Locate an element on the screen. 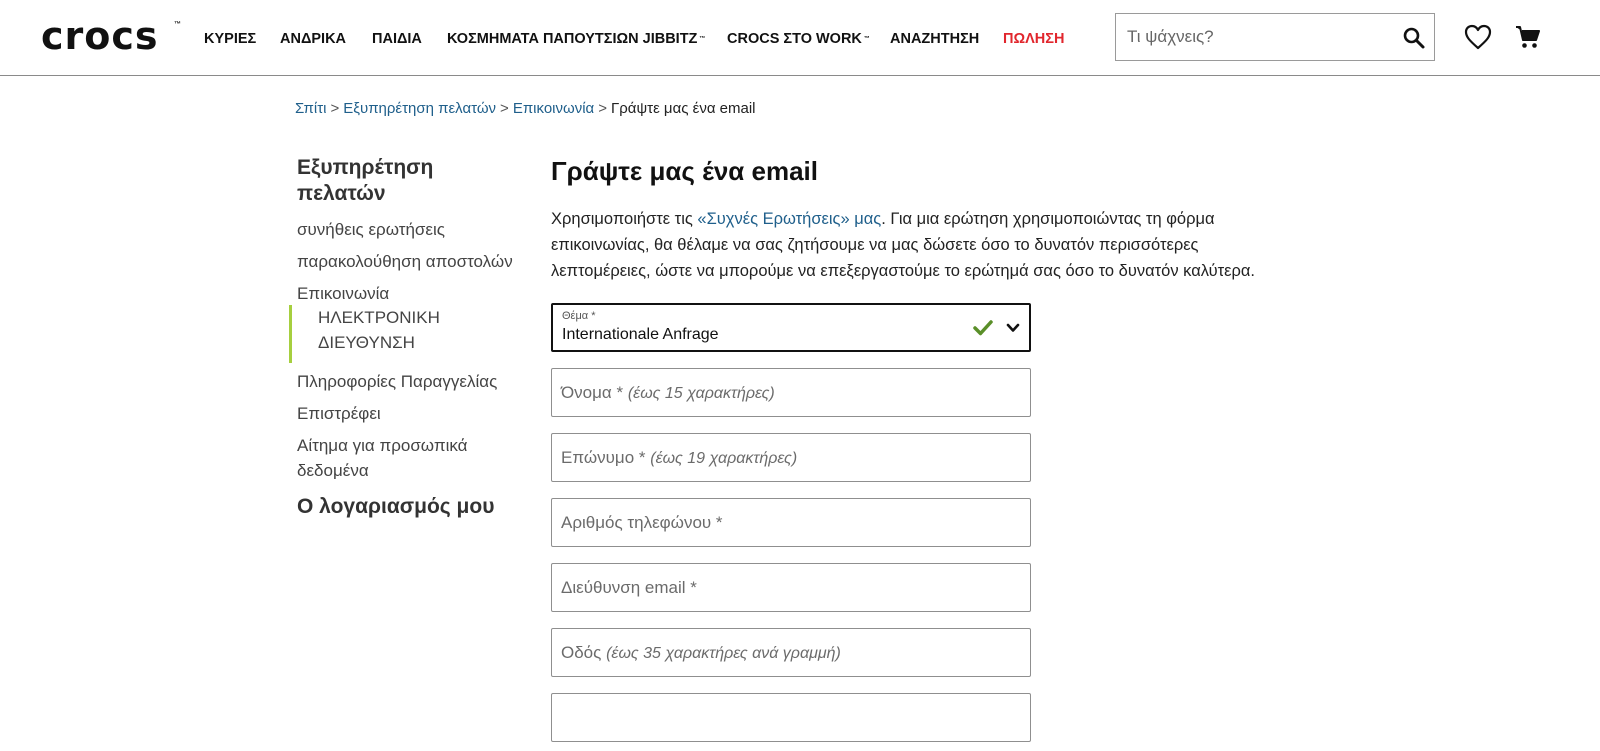 This screenshot has height=751, width=1600. nav-item-sale: ΠΩΛΗΣΗ is located at coordinates (1033, 39).